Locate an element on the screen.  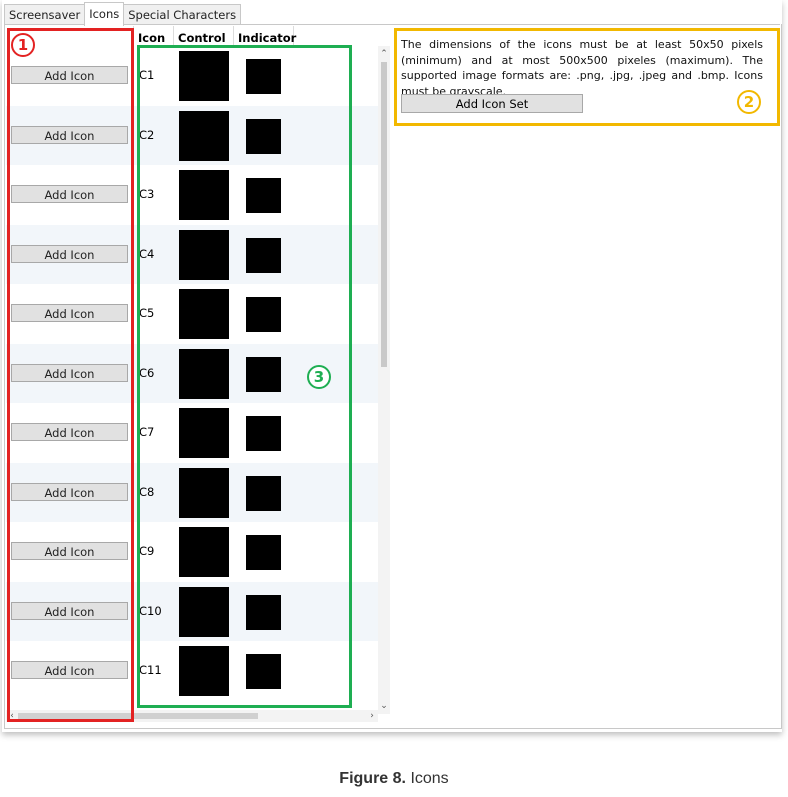
tab-icons: Icons is located at coordinates (104, 14).